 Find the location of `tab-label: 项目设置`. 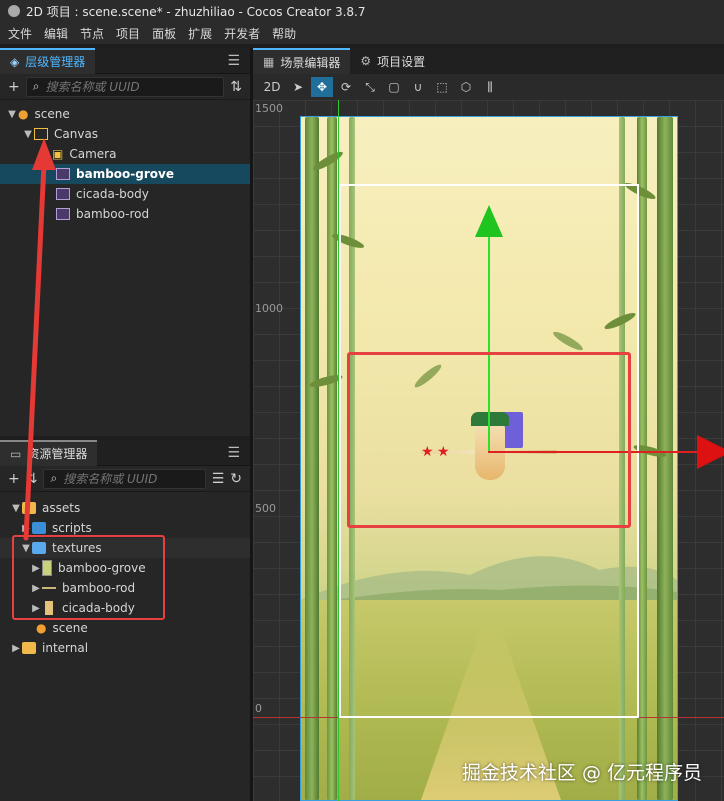

tab-label: 项目设置 is located at coordinates (401, 61).